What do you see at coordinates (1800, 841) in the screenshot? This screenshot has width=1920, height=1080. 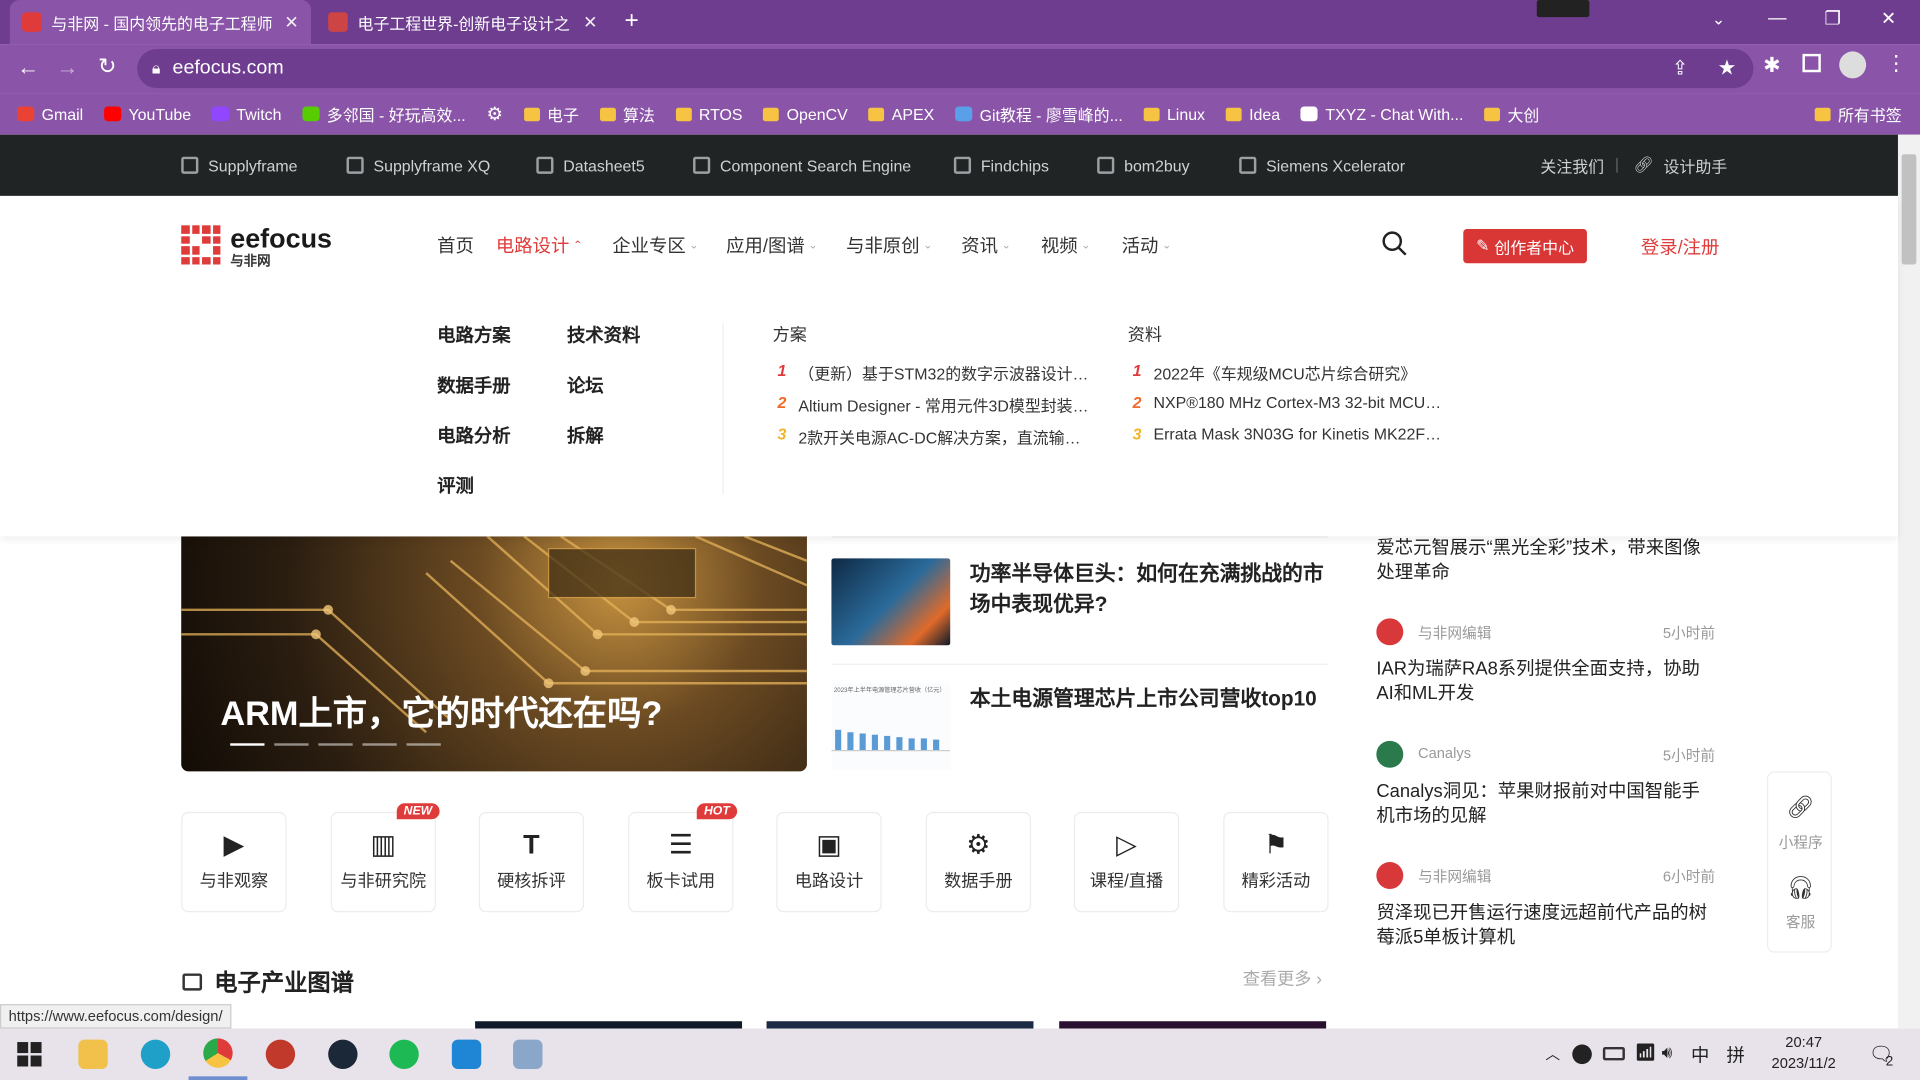 I see `miniprogram-label: 小程序` at bounding box center [1800, 841].